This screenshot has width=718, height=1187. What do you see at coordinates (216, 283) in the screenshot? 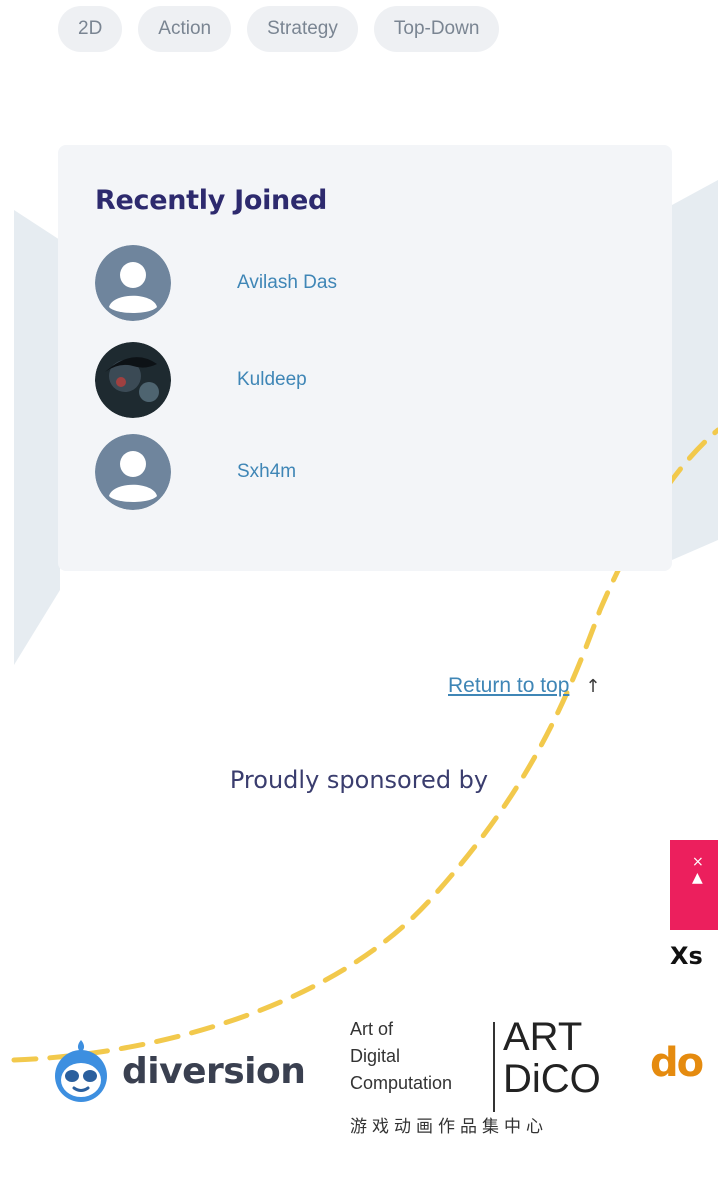
I see `member-item: Avilash Das` at bounding box center [216, 283].